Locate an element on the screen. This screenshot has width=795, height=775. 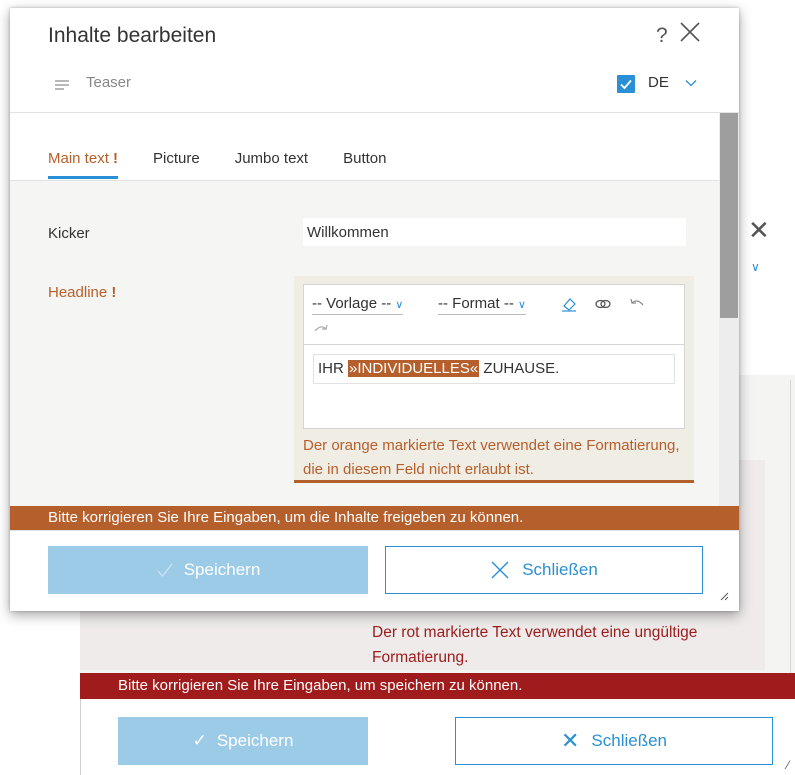
tab-picture: Picture is located at coordinates (176, 164).